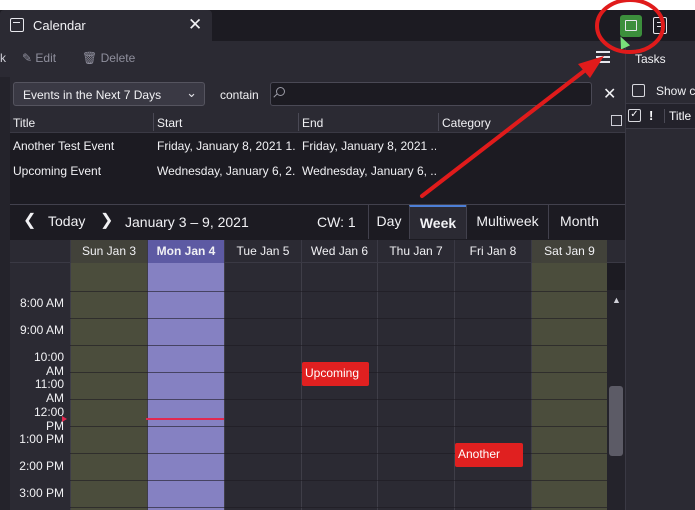 This screenshot has width=695, height=510. I want to click on search-icon, so click(280, 91).